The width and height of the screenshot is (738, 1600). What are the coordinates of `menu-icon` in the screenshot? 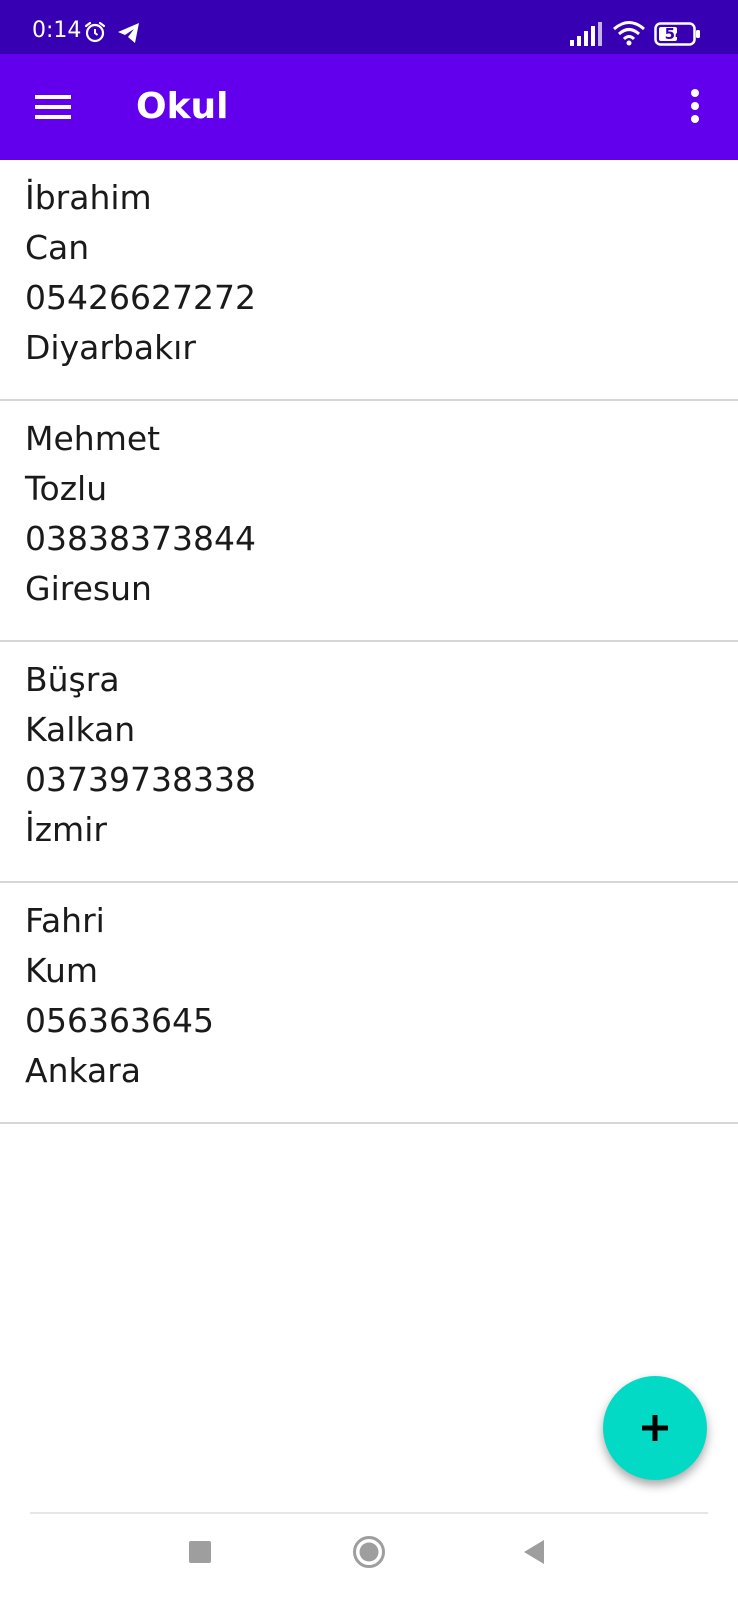 It's located at (54, 109).